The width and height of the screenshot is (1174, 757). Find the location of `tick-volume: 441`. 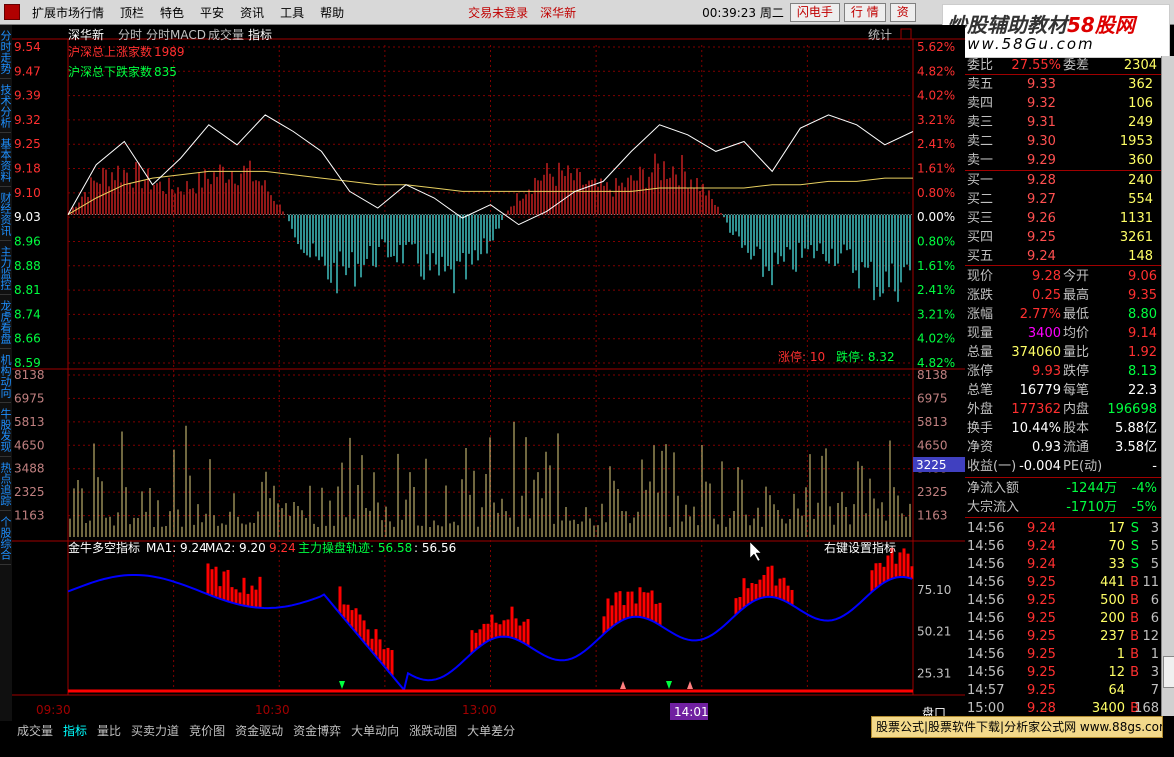

tick-volume: 441 is located at coordinates (1112, 582).